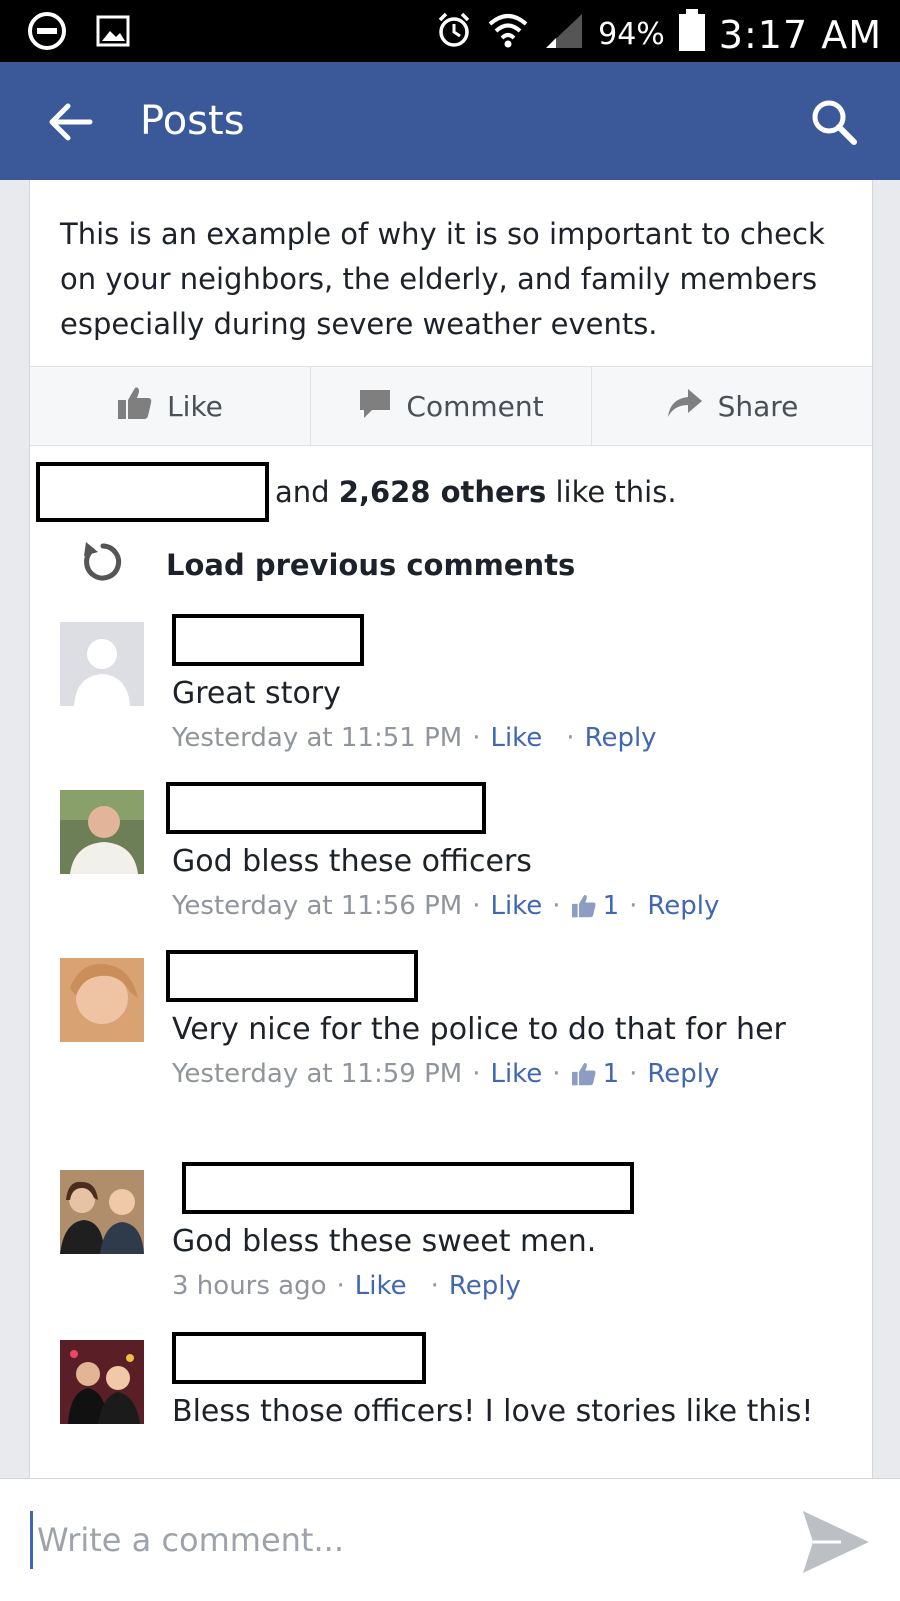 Image resolution: width=900 pixels, height=1601 pixels. Describe the element at coordinates (564, 34) in the screenshot. I see `signal-icon` at that location.